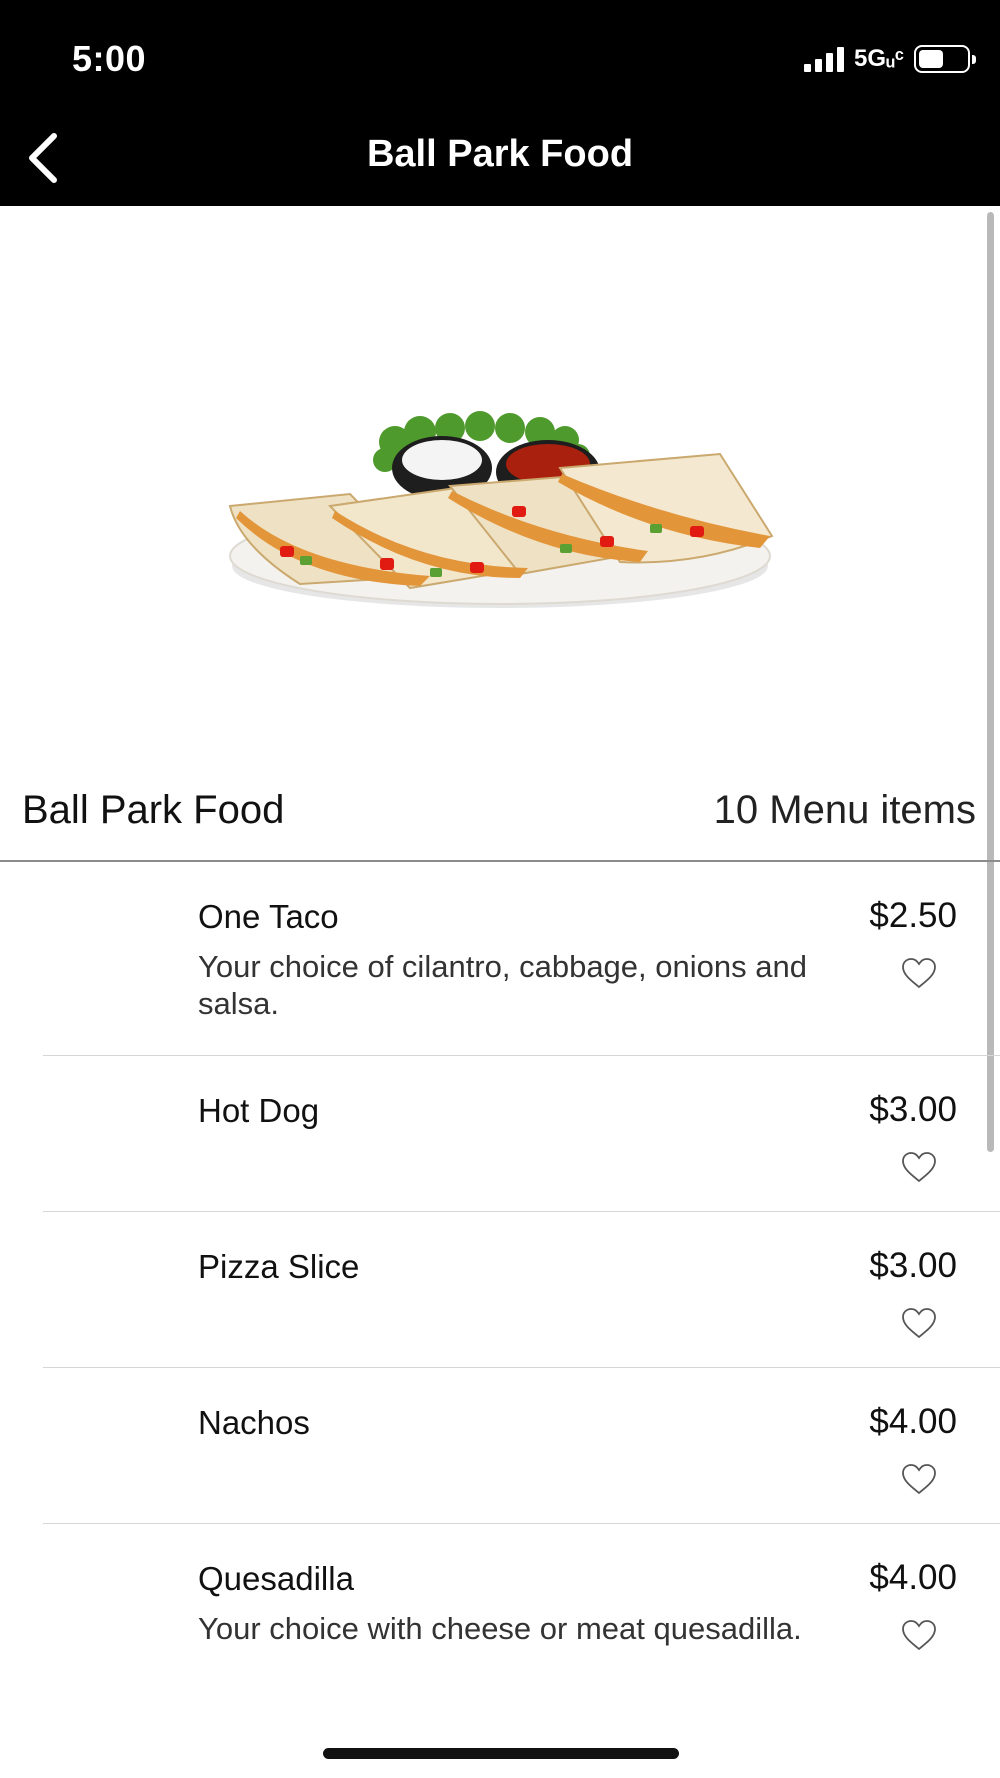 Image resolution: width=1000 pixels, height=1778 pixels. I want to click on top-bar: 5:00 5Gᵤᶜ Ball Park Food, so click(500, 103).